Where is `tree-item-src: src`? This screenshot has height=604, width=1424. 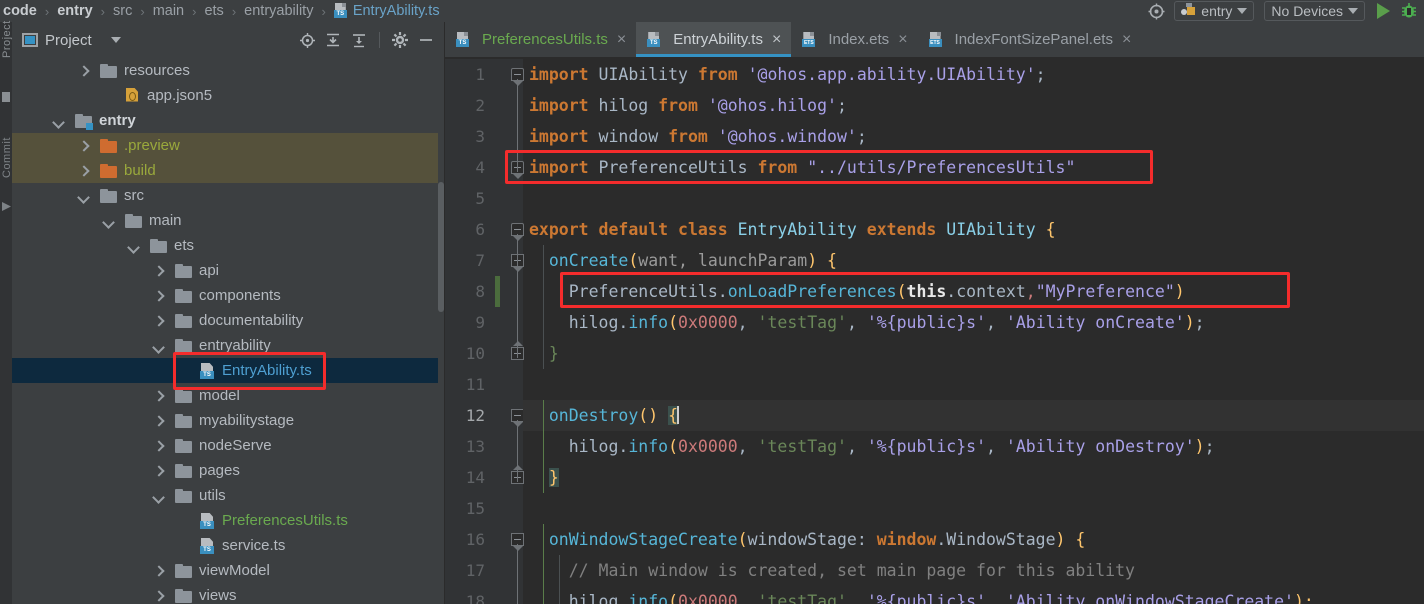
tree-item-src: src is located at coordinates (225, 195).